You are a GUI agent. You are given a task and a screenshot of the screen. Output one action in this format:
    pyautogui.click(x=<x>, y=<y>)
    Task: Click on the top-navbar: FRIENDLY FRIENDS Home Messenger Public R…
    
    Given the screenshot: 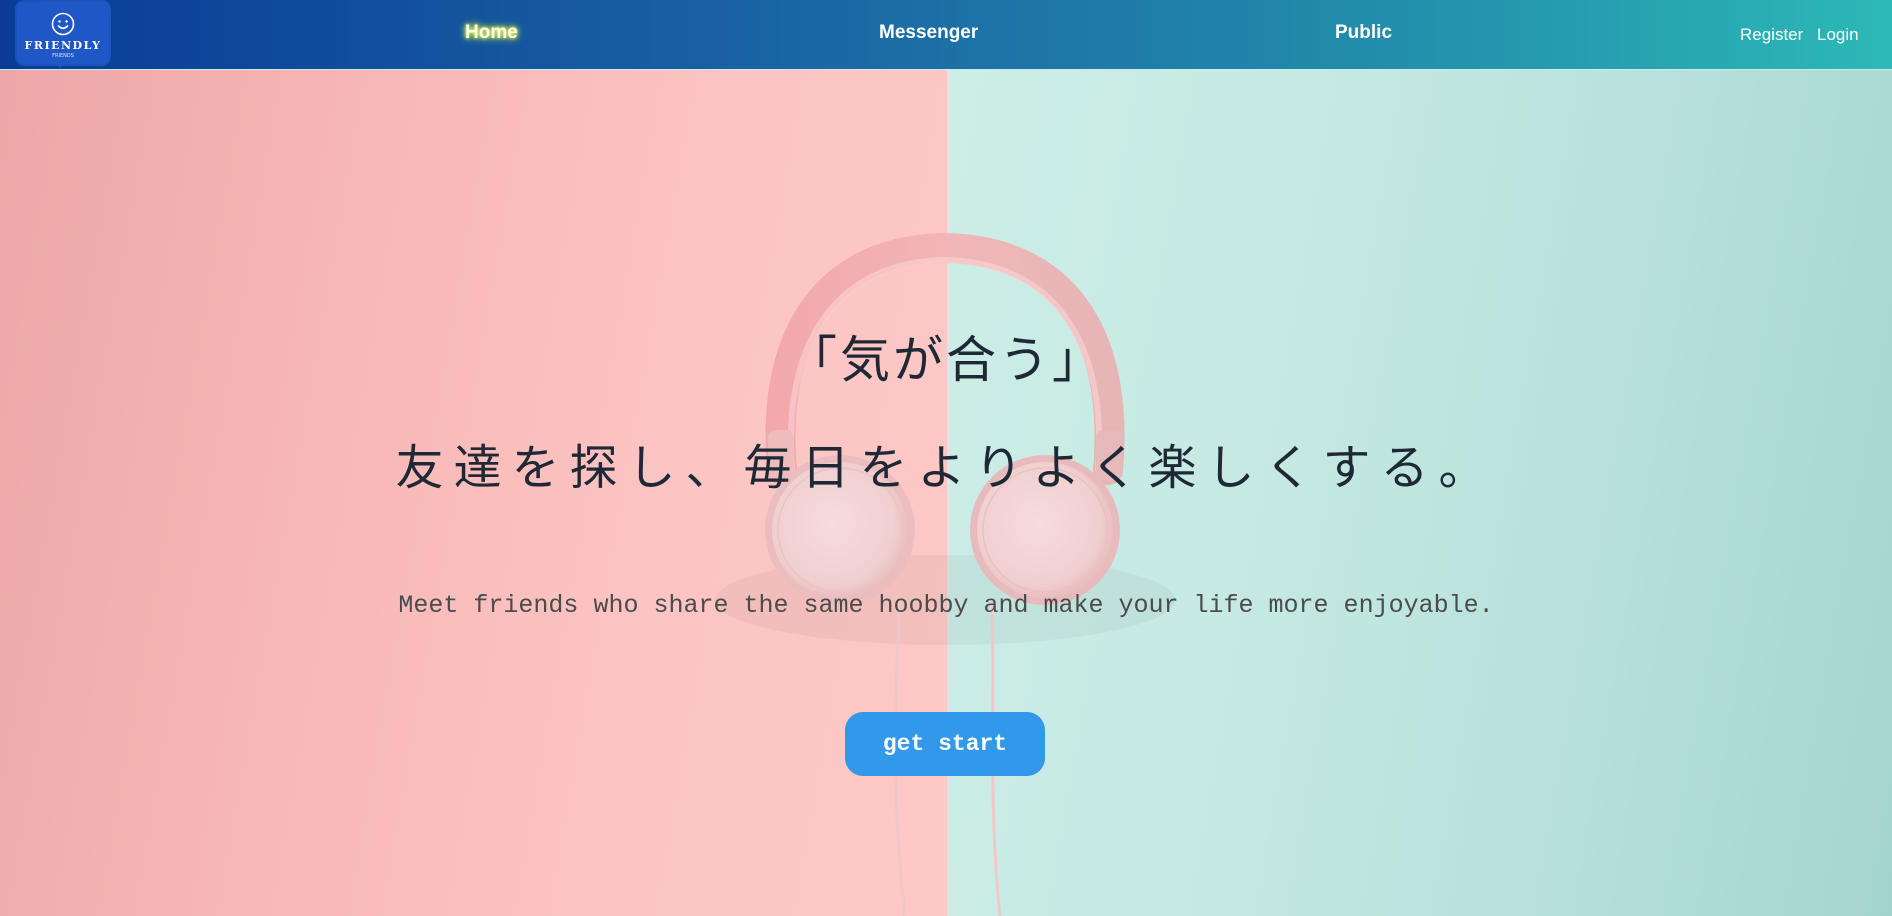 What is the action you would take?
    pyautogui.click(x=946, y=35)
    